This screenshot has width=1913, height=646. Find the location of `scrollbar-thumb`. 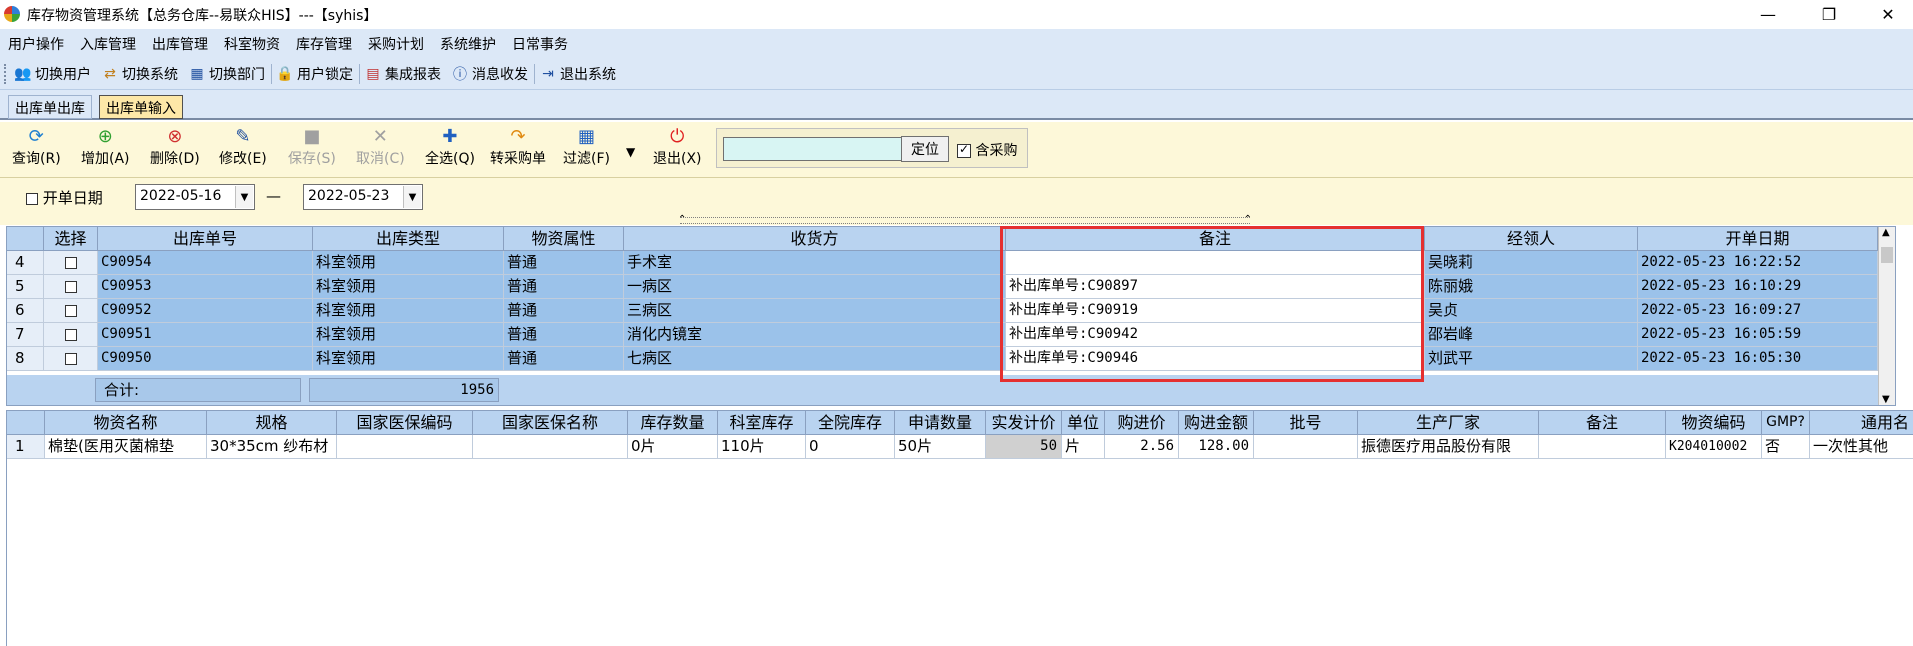

scrollbar-thumb is located at coordinates (1887, 255).